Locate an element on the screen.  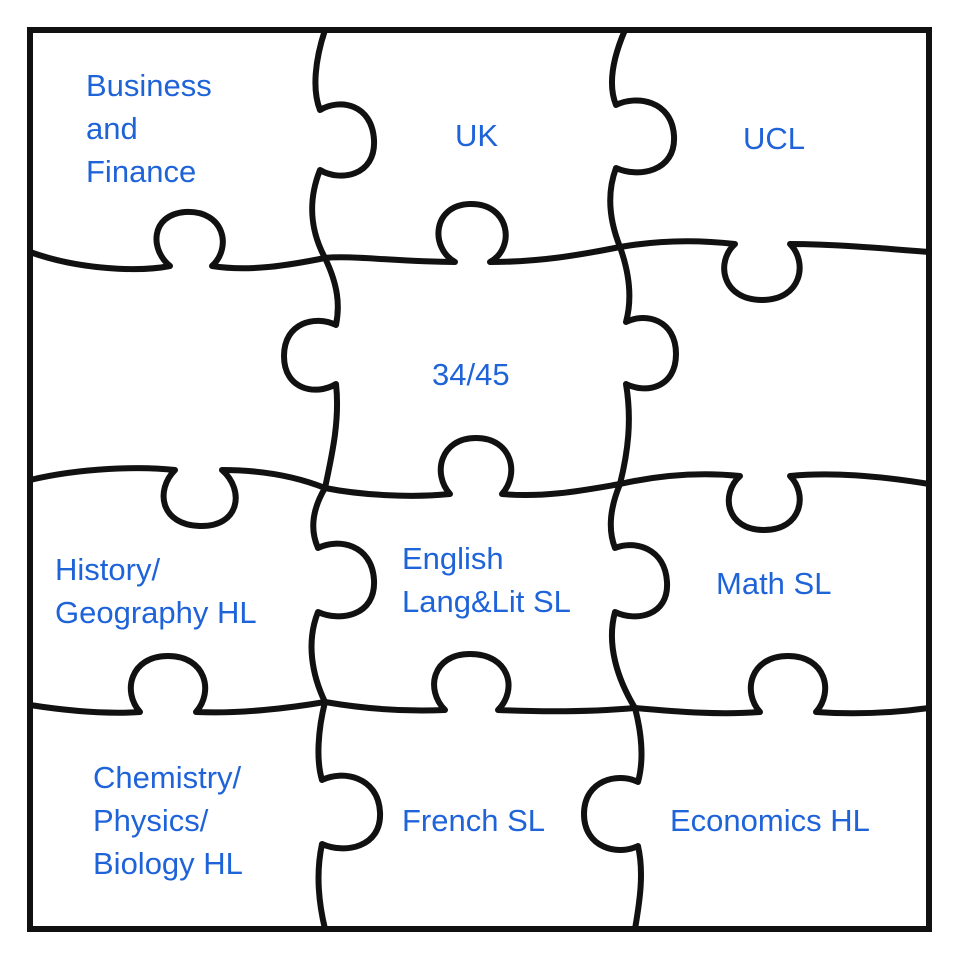
piece-label-french: French SL is located at coordinates (474, 820).